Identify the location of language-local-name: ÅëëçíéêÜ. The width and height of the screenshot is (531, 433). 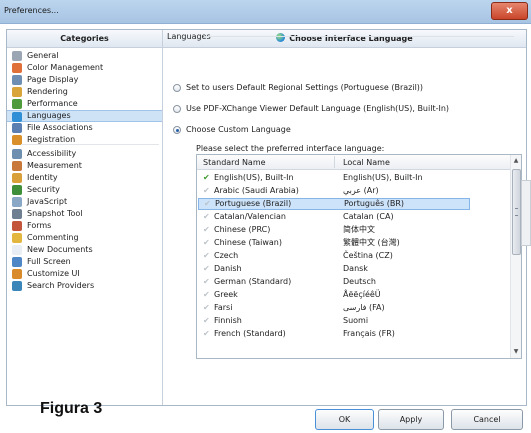
(362, 294).